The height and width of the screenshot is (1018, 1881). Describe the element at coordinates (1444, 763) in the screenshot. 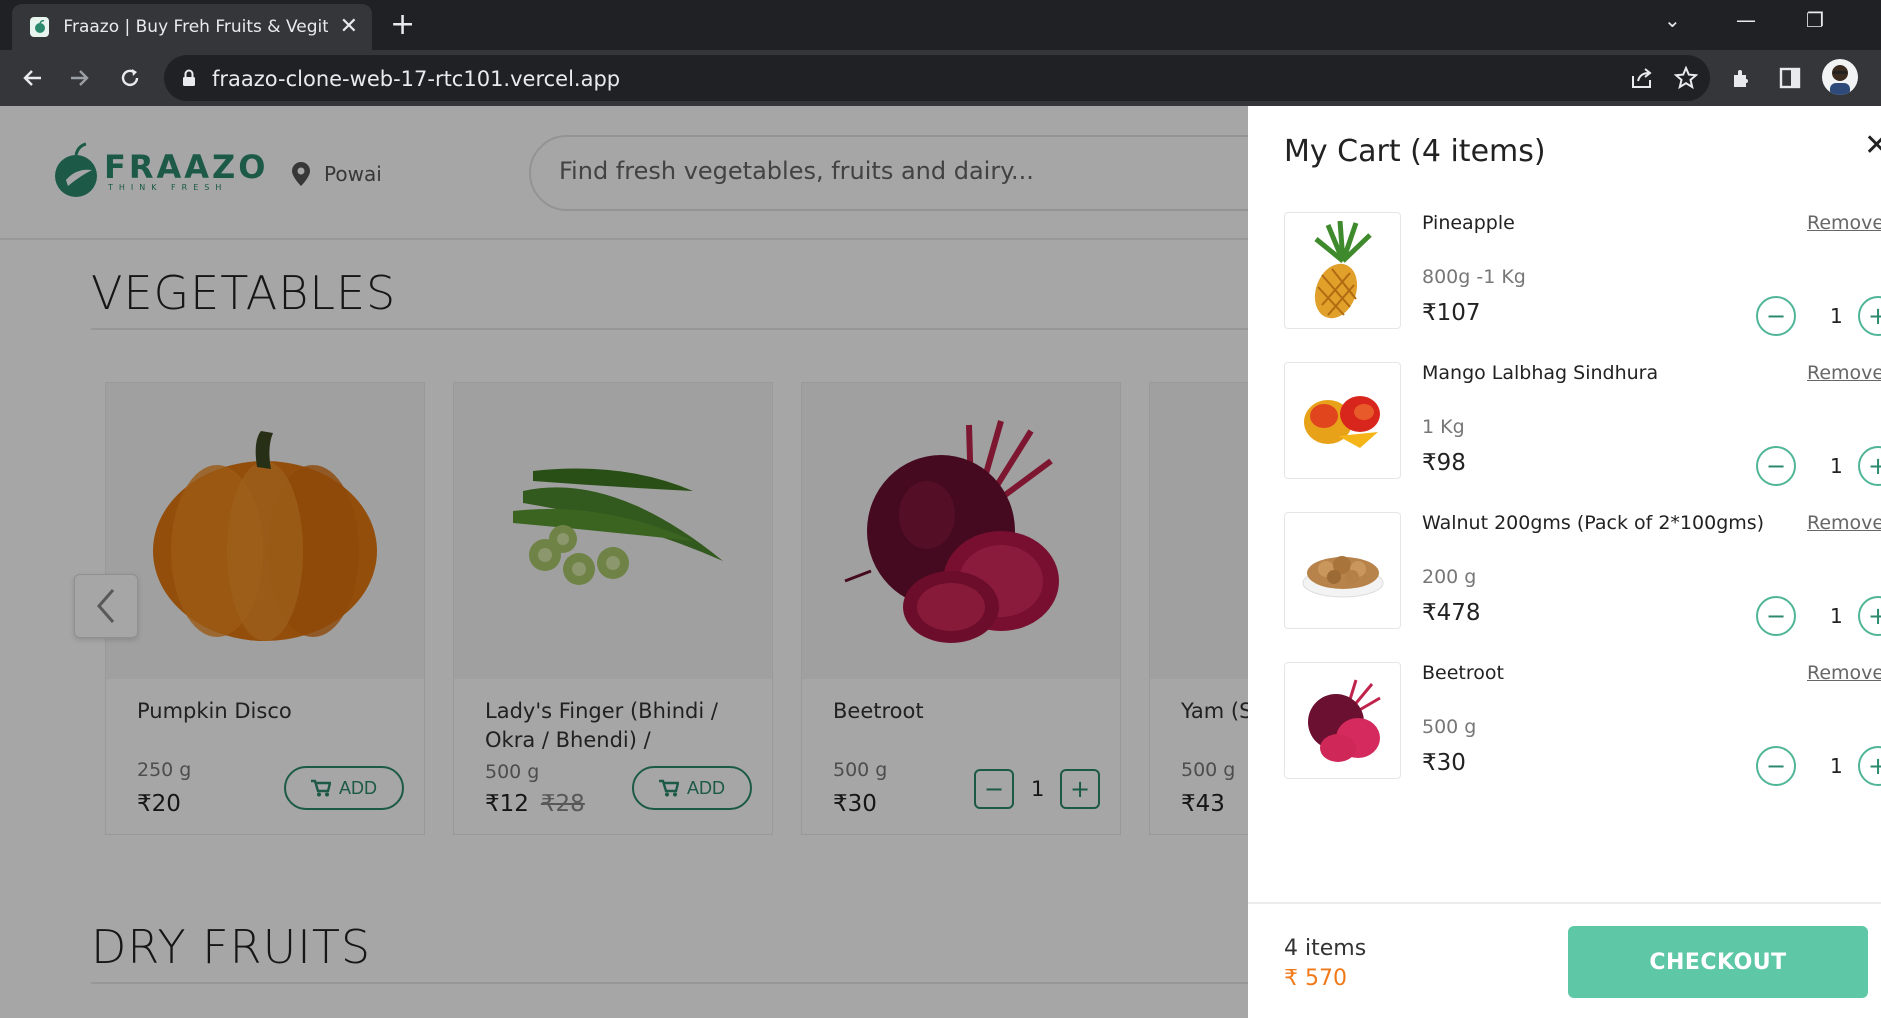

I see `cart-item-price: ₹30` at that location.